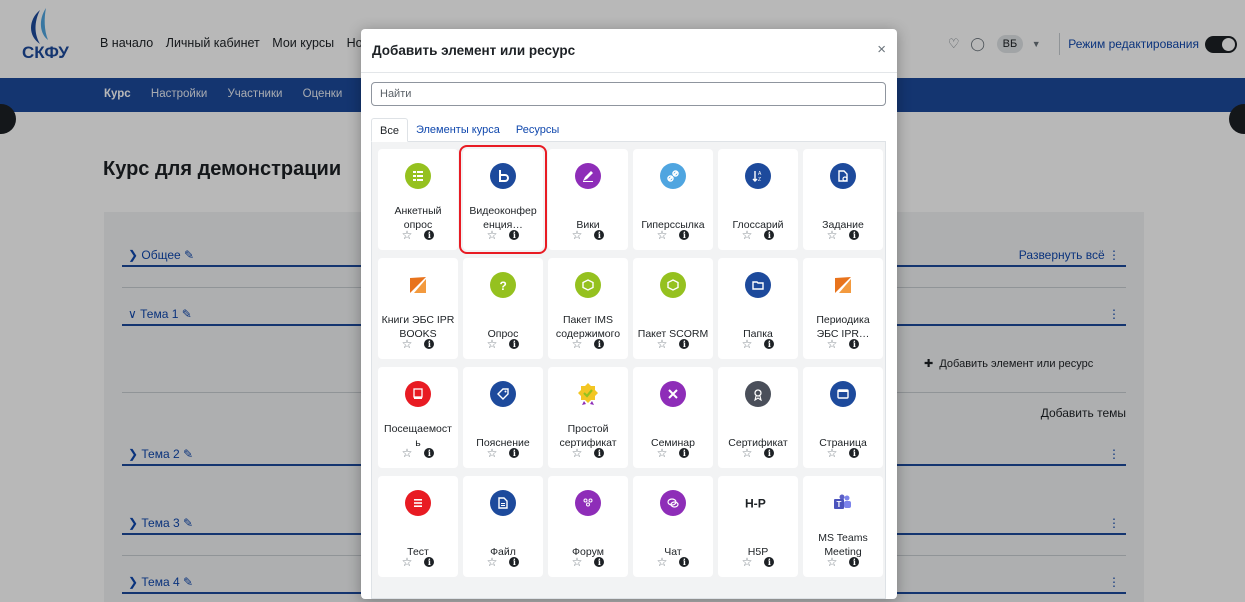  I want to click on feedback-icon, so click(418, 176).